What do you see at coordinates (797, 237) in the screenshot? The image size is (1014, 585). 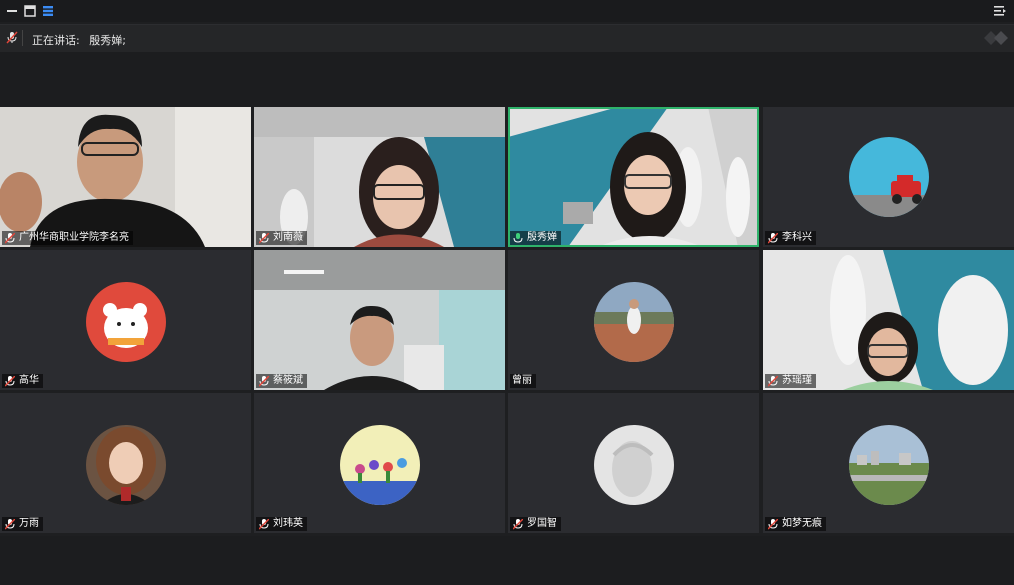 I see `participant-name: 李科兴` at bounding box center [797, 237].